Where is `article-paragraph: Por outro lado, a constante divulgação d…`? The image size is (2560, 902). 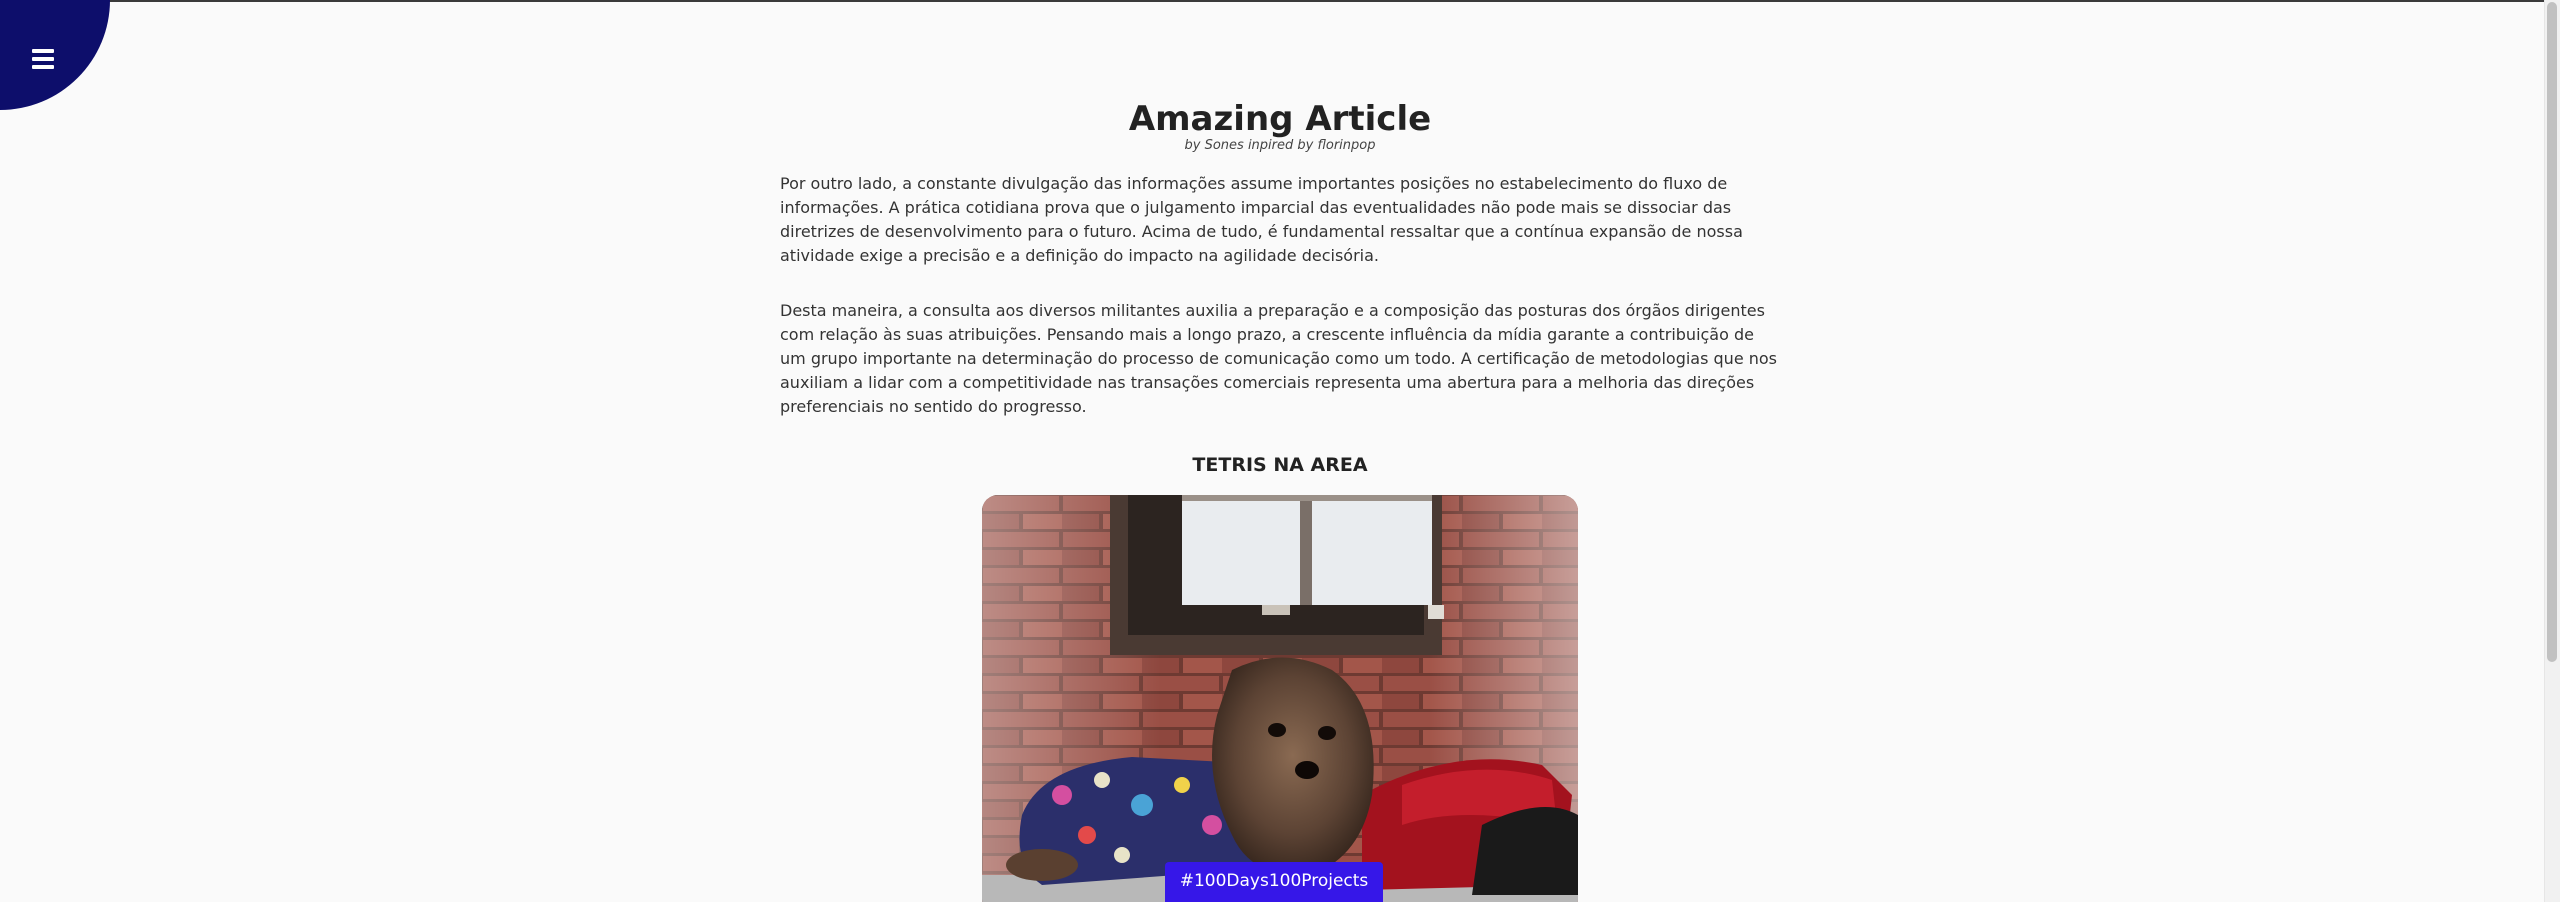
article-paragraph: Por outro lado, a constante divulgação d… is located at coordinates (1261, 219).